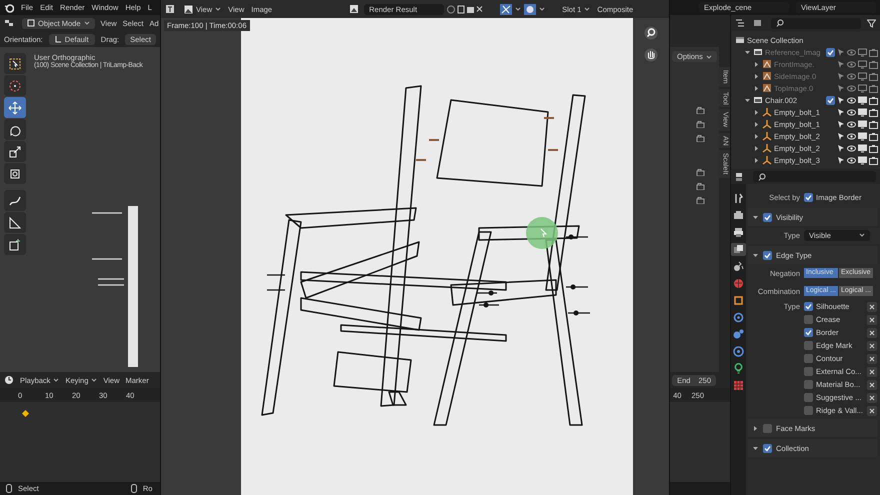  What do you see at coordinates (651, 33) in the screenshot?
I see `zoom-icon` at bounding box center [651, 33].